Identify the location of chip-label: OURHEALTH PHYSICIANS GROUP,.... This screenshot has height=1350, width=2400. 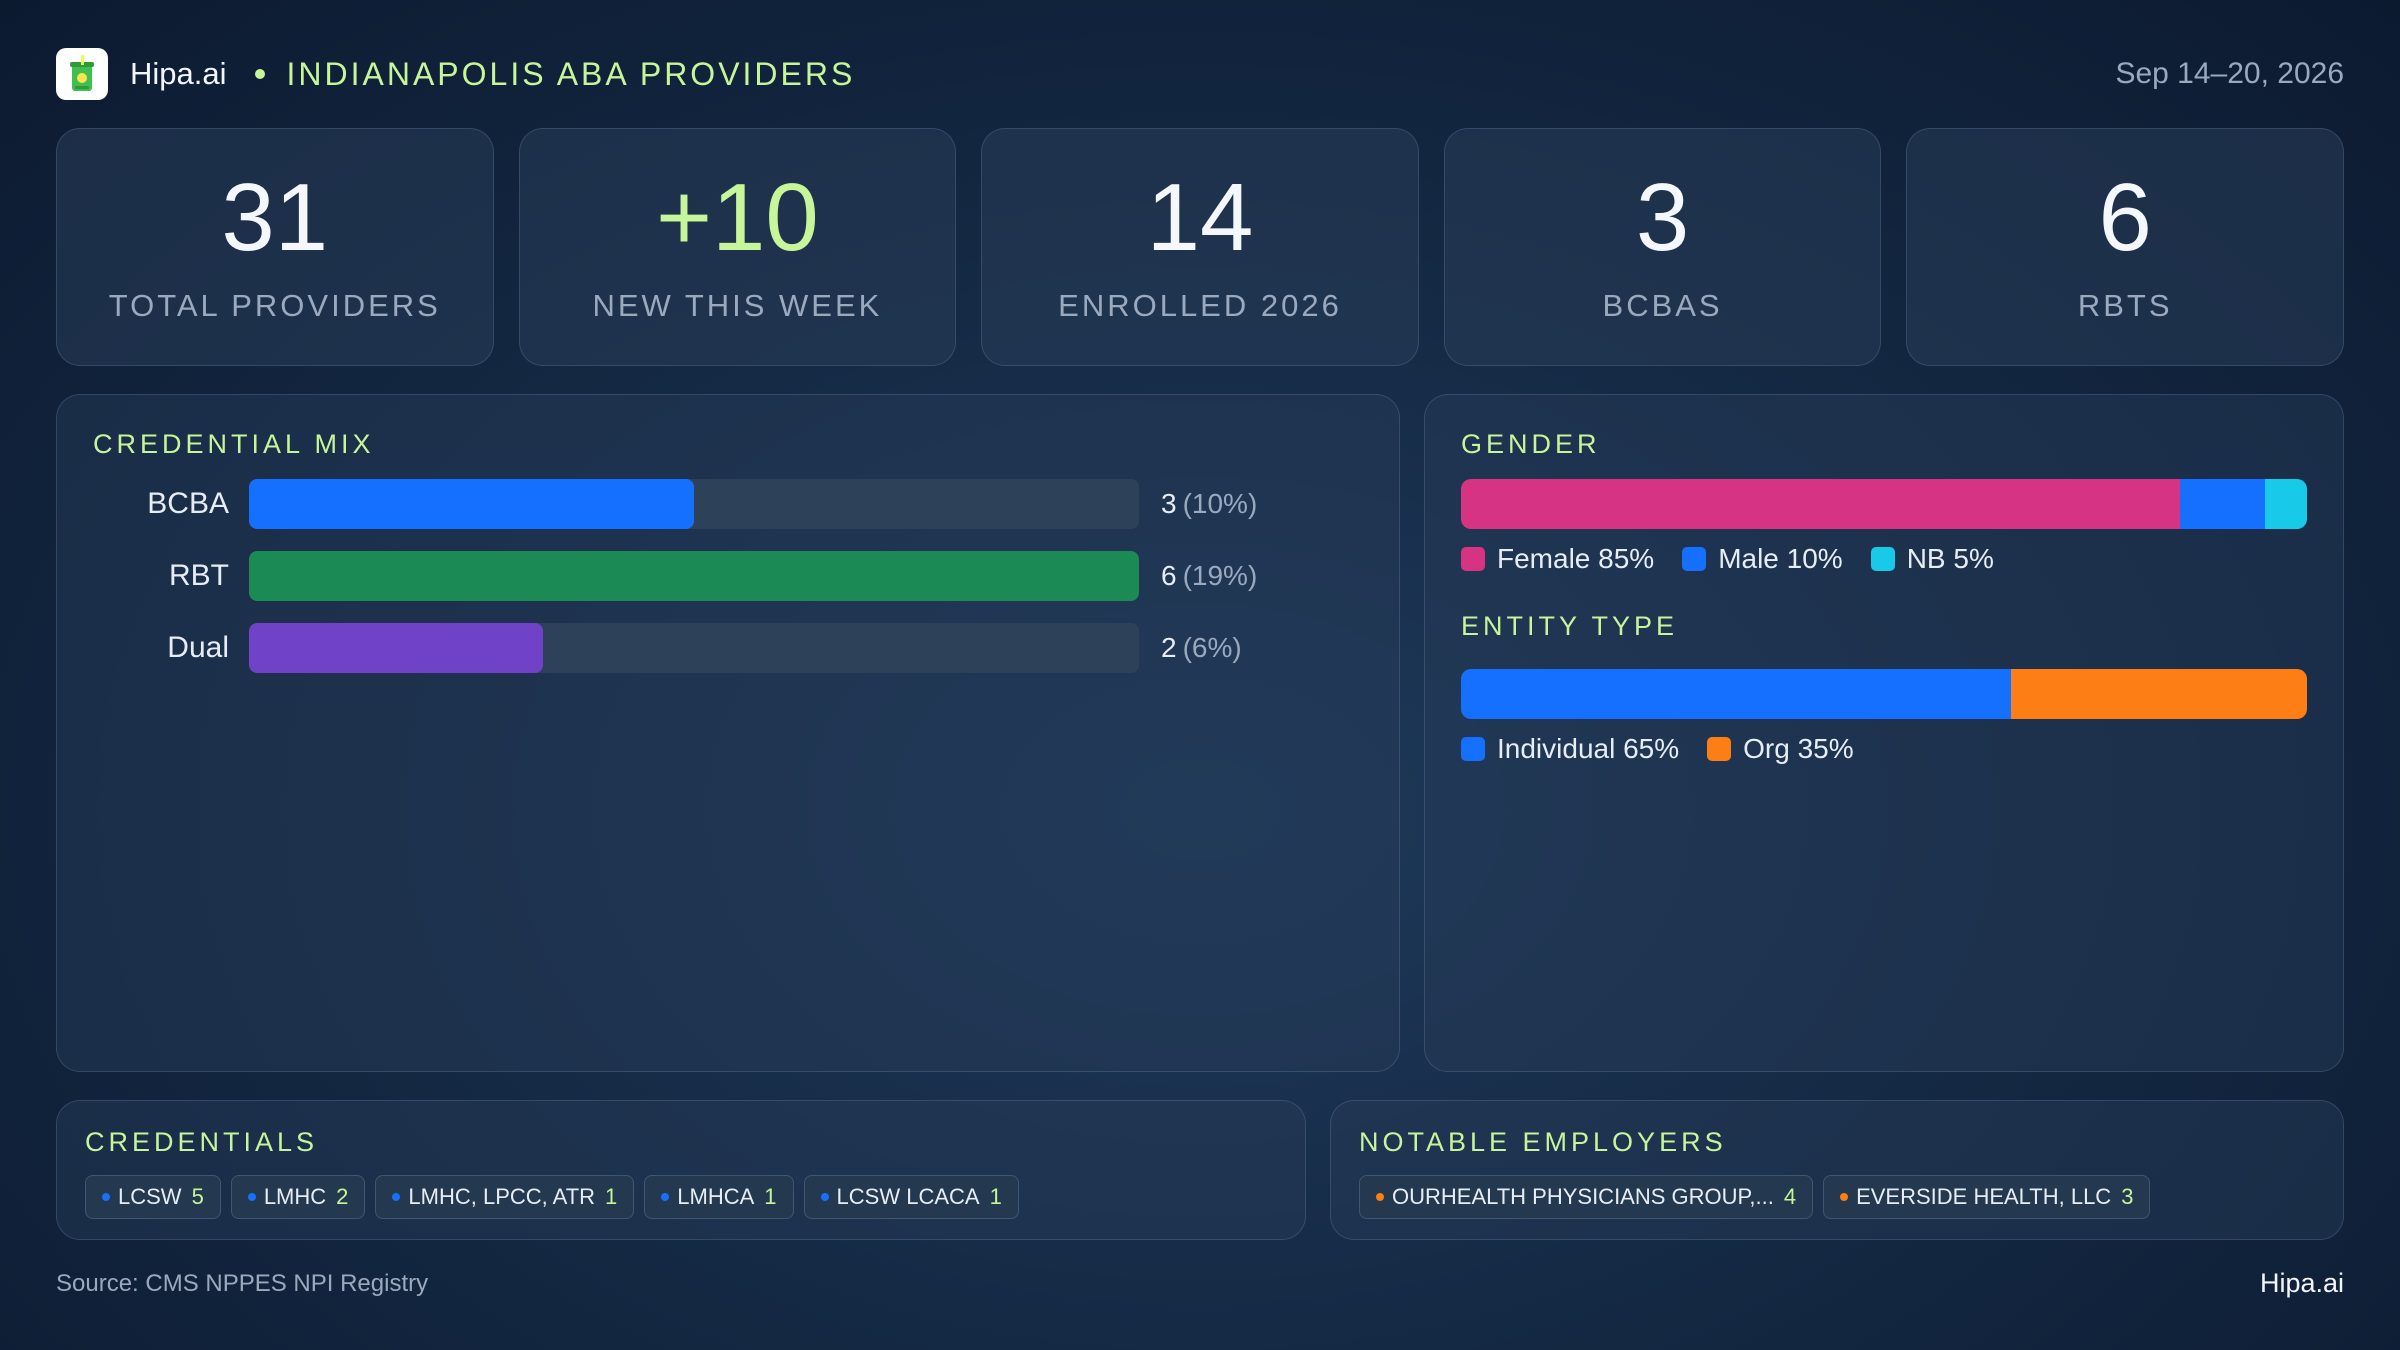
(1583, 1196).